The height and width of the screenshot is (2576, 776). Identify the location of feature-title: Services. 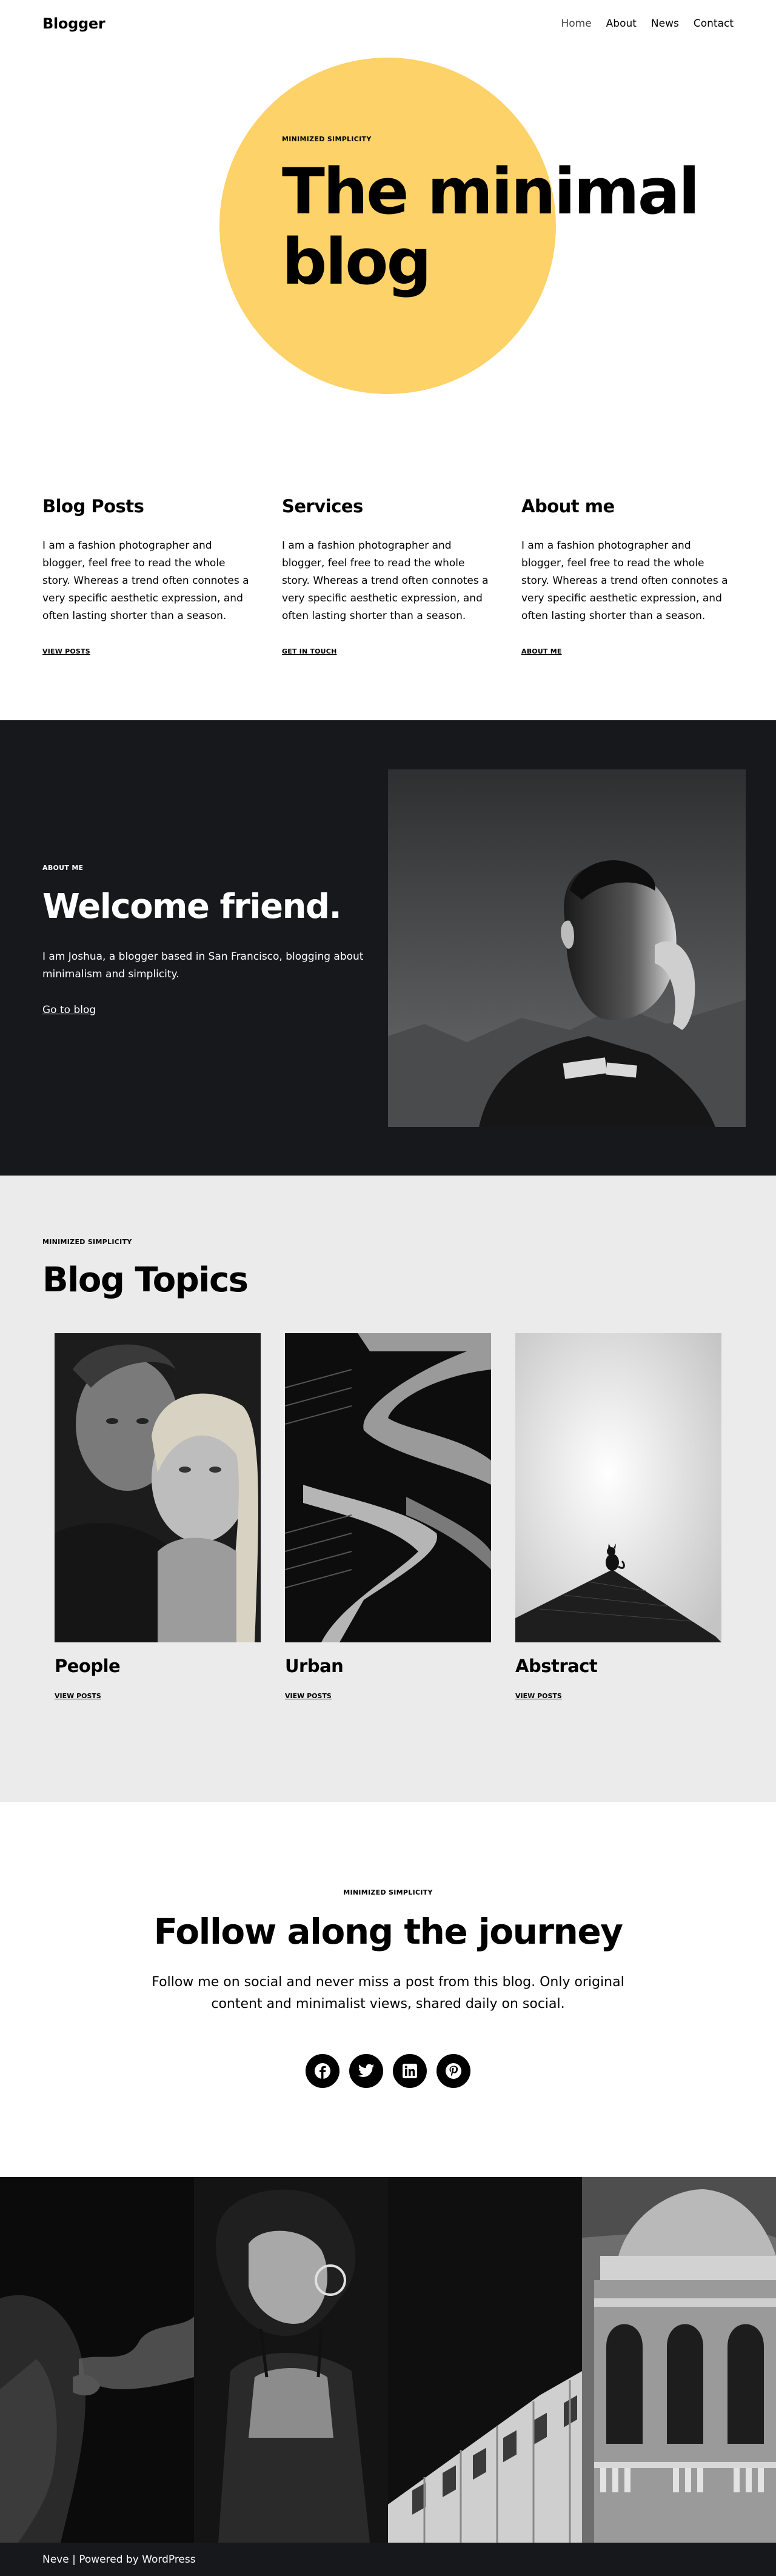
(322, 506).